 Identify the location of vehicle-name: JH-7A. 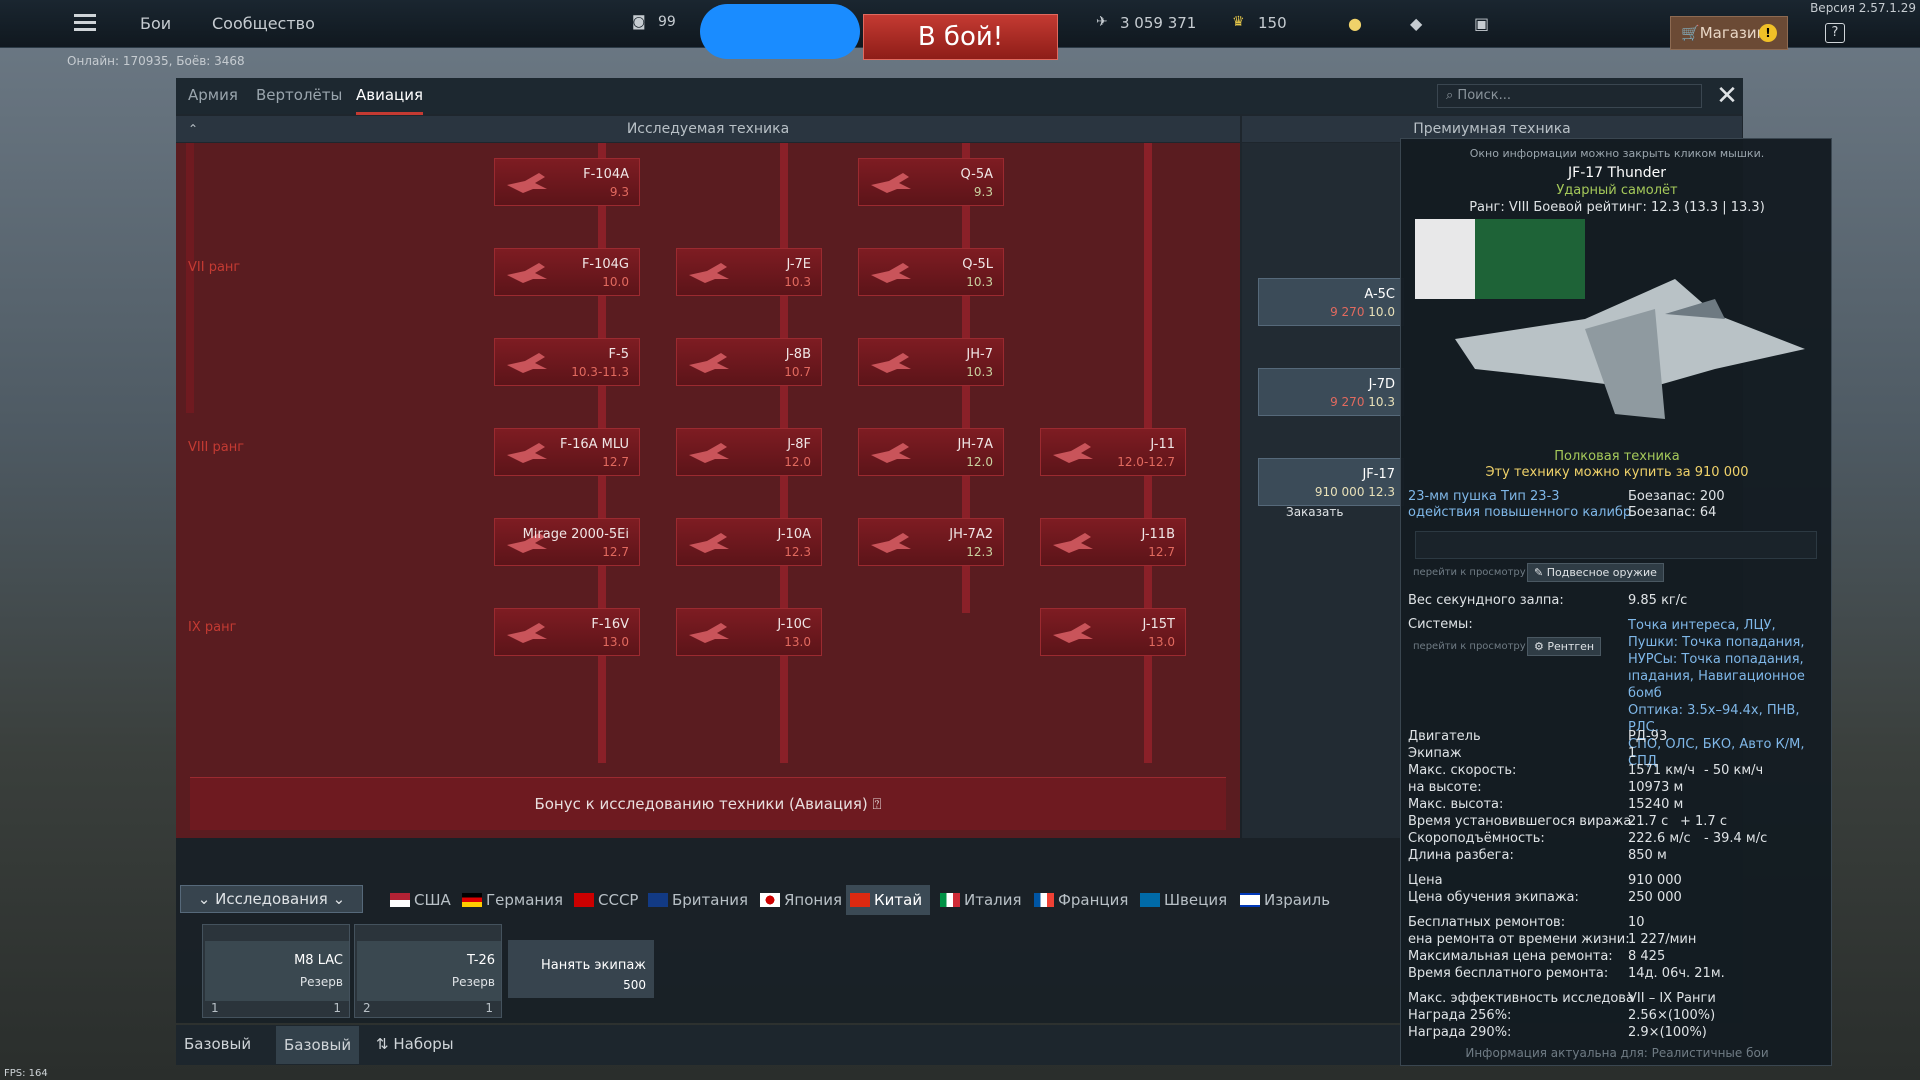
(975, 444).